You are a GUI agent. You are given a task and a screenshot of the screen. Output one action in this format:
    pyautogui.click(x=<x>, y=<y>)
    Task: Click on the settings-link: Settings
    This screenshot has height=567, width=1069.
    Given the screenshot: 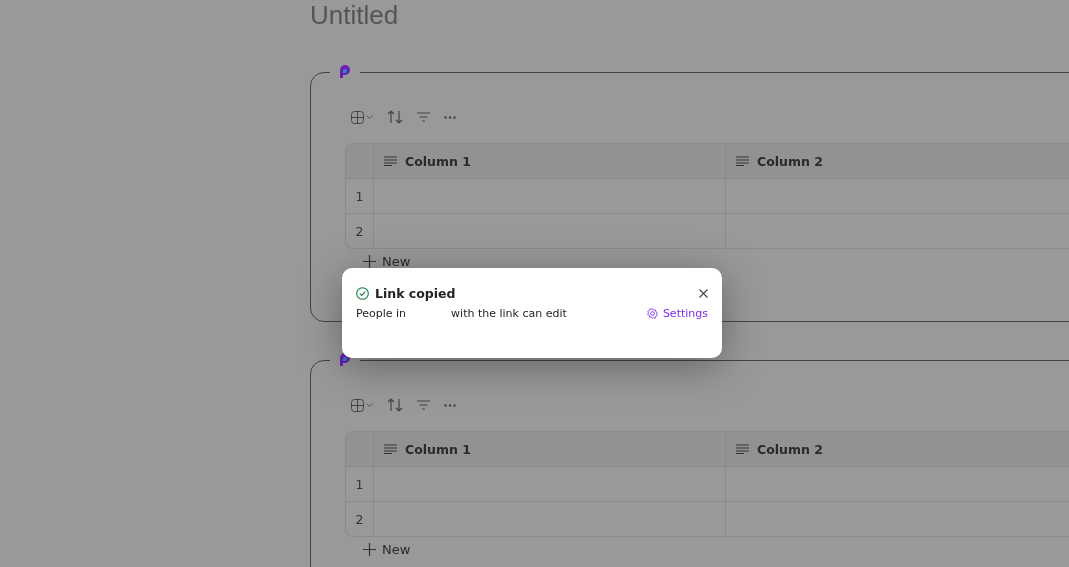 What is the action you would take?
    pyautogui.click(x=677, y=313)
    